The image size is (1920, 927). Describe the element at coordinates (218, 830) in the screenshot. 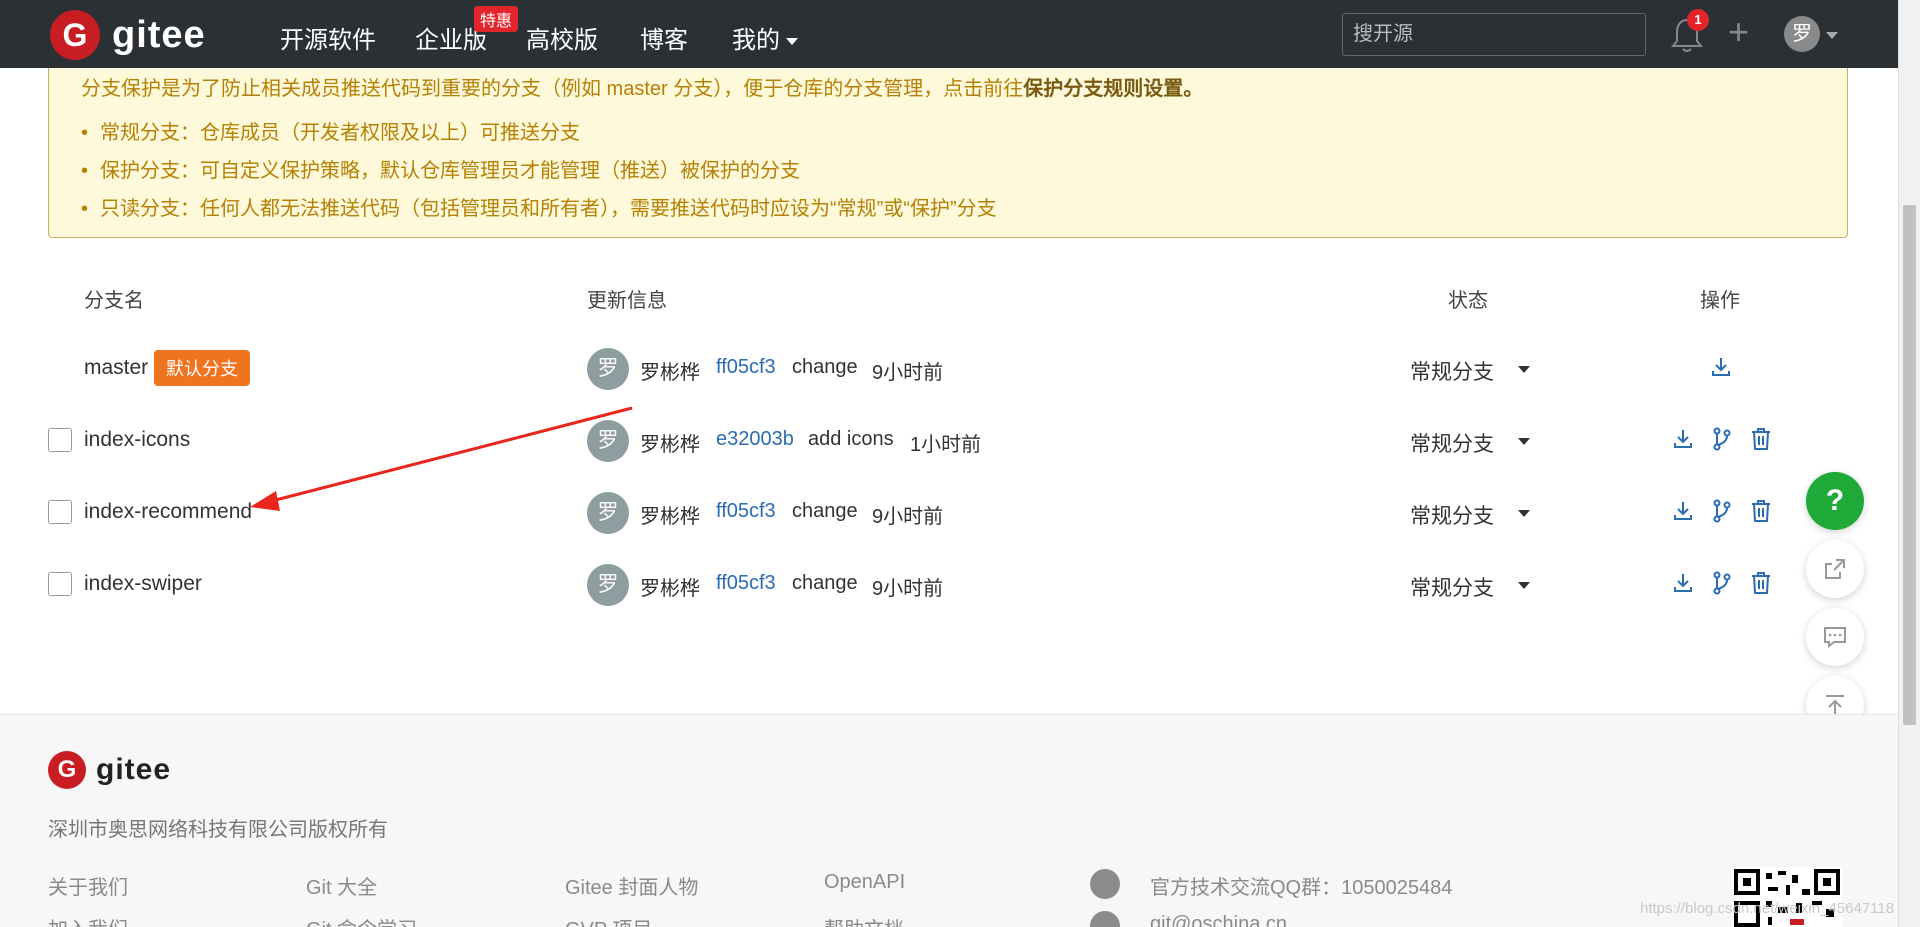

I see `copyright-text: 深圳市奥思网络科技有限公司版权所有` at that location.